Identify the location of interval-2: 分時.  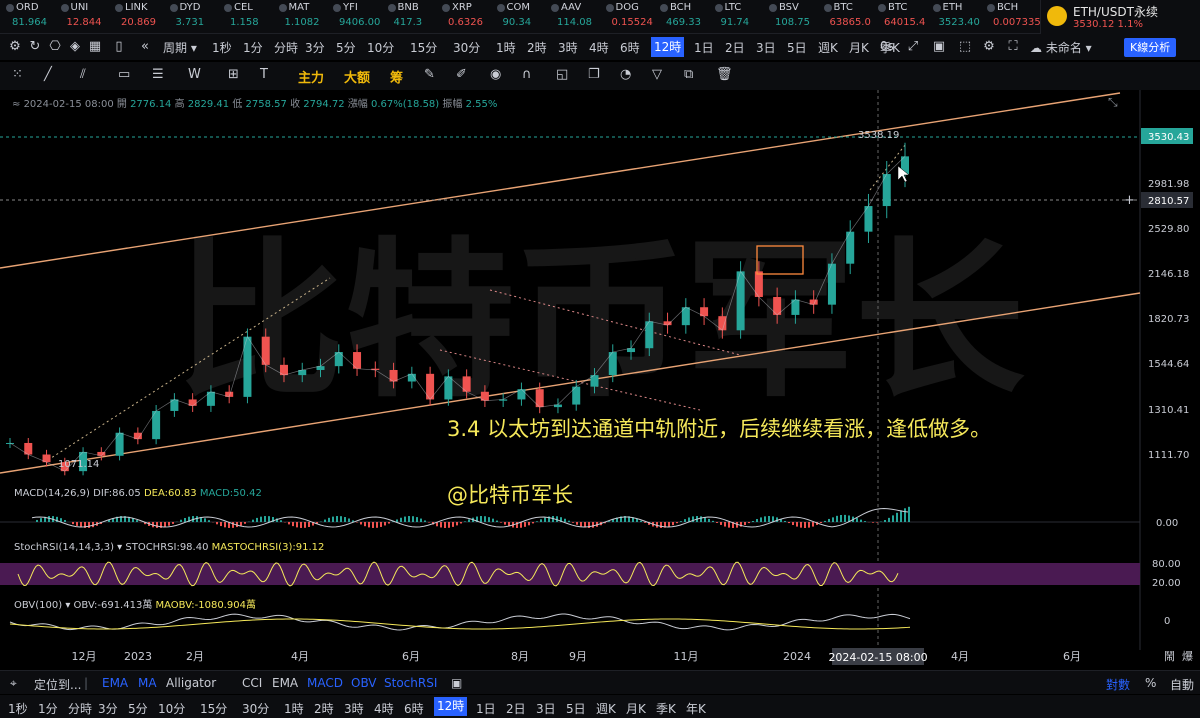
(286, 47).